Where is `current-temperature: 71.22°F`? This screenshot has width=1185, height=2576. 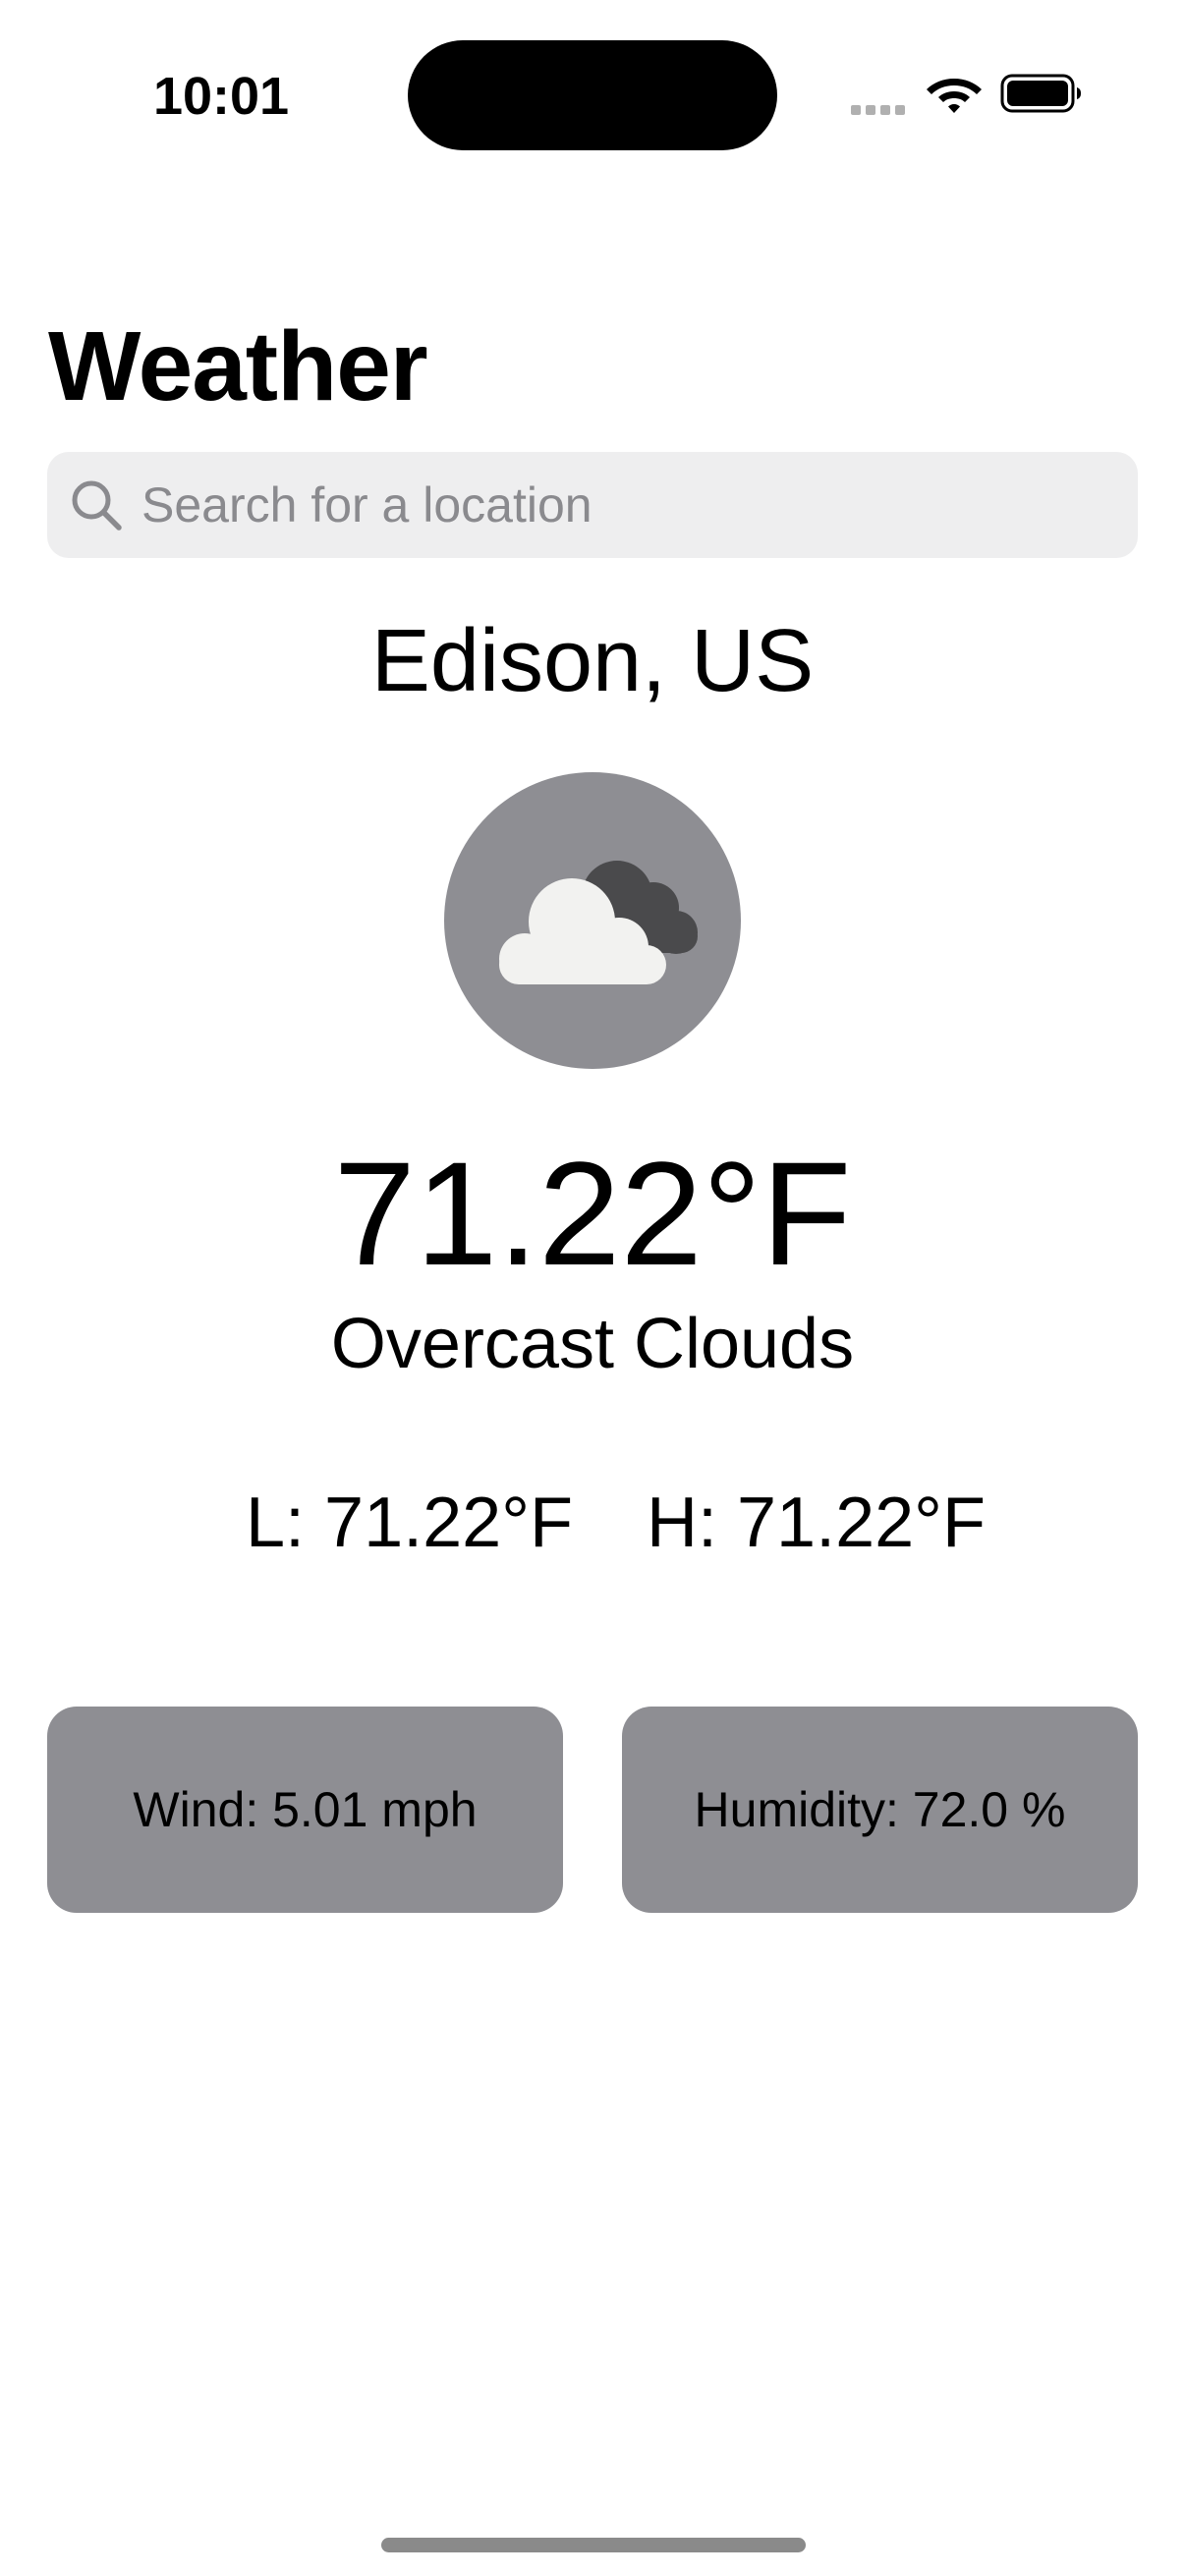
current-temperature: 71.22°F is located at coordinates (592, 1213).